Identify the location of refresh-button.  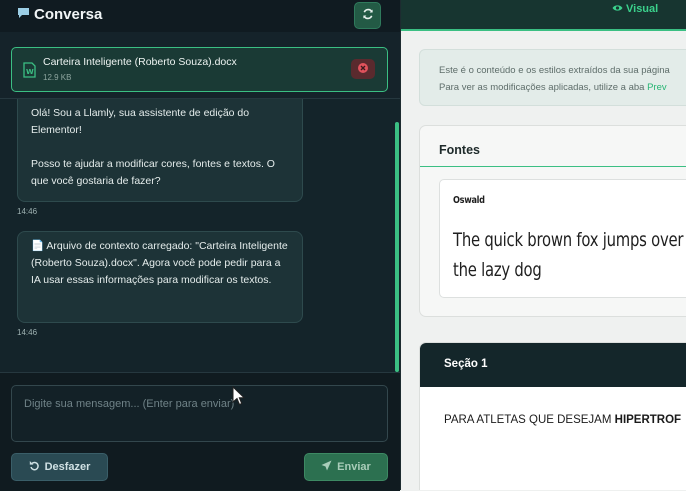
(367, 15).